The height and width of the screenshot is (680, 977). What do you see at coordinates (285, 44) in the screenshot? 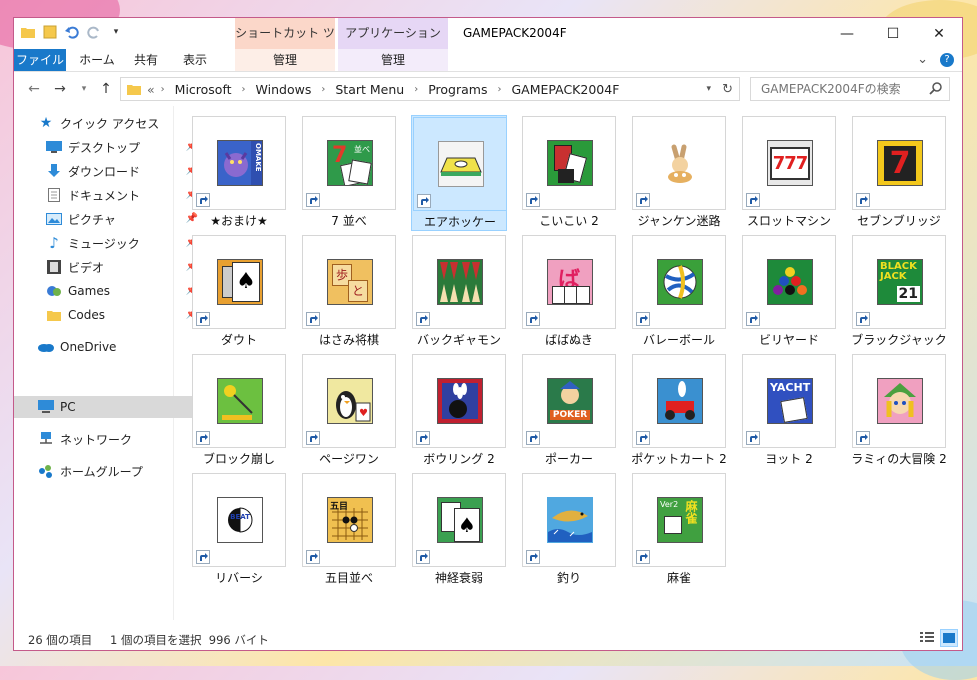
I see `context-tab-shortcut-tools: ショートカット ツール` at bounding box center [285, 44].